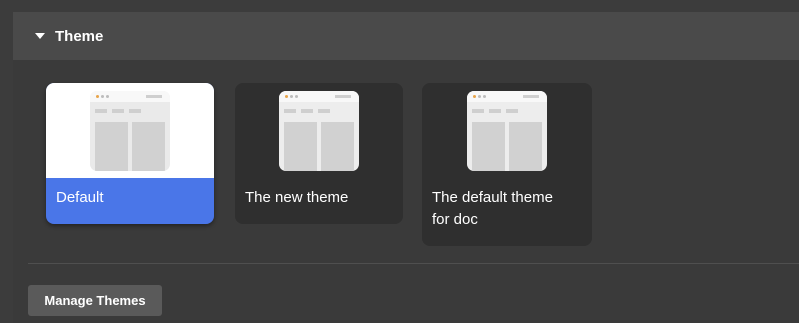 The height and width of the screenshot is (323, 799). Describe the element at coordinates (297, 197) in the screenshot. I see `theme-name: The new theme` at that location.